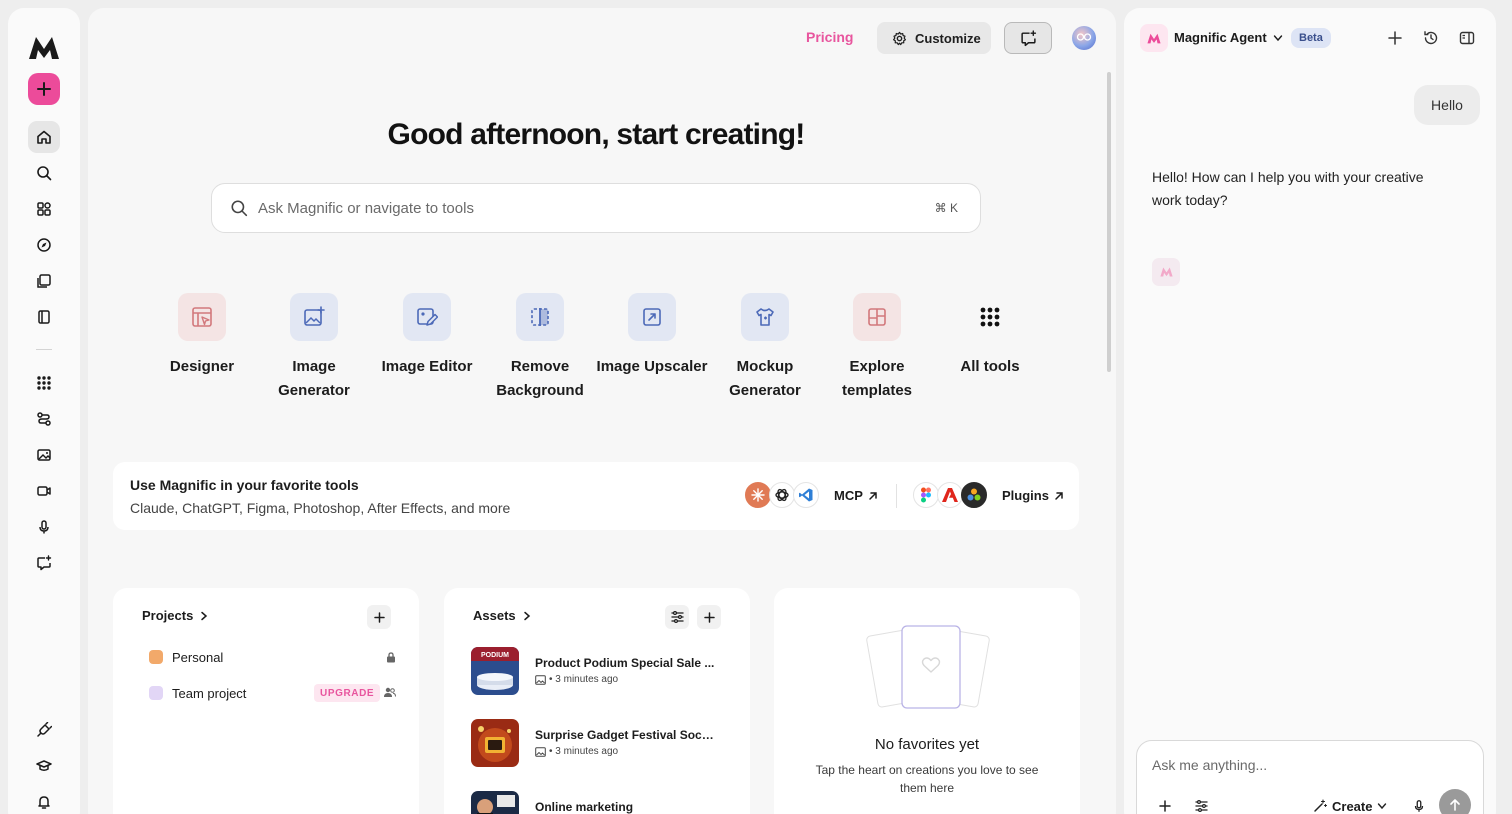  I want to click on asset-item: Online marketing, so click(601, 802).